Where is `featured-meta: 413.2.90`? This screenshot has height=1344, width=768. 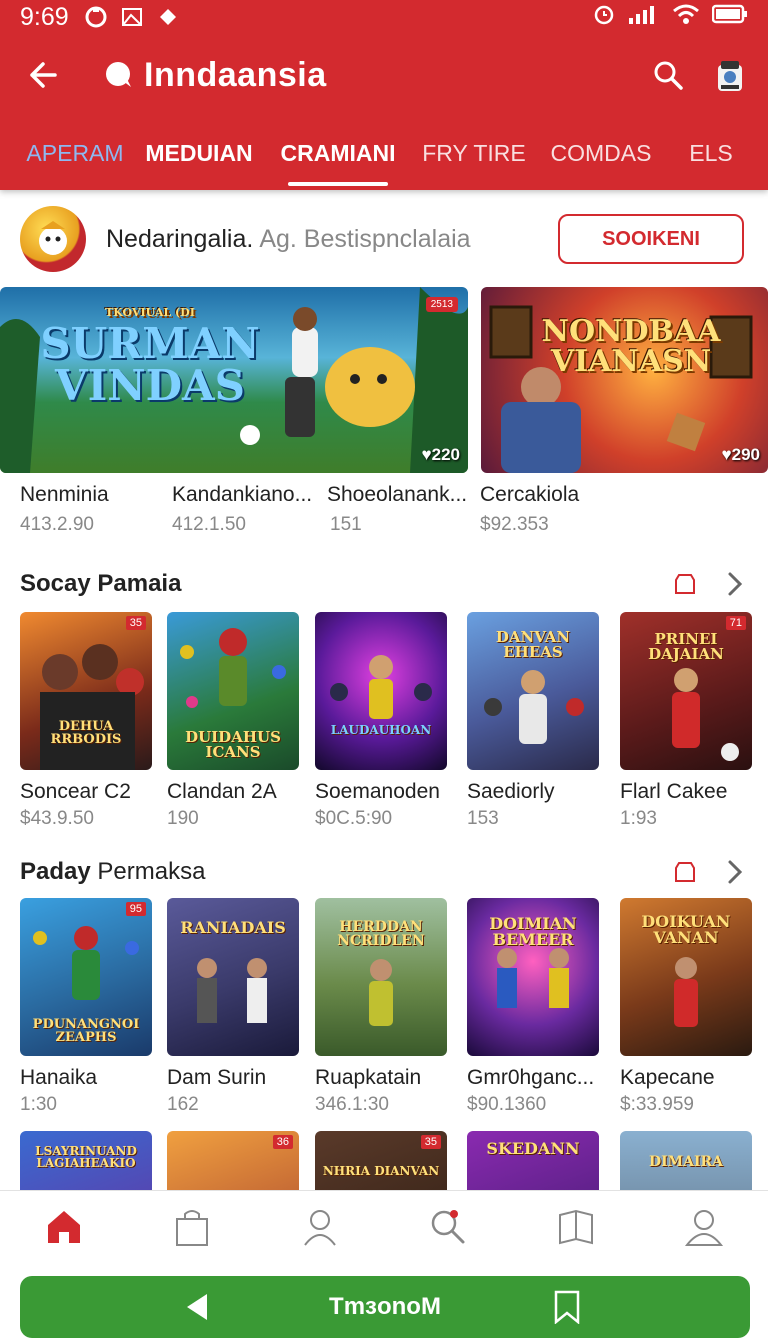 featured-meta: 413.2.90 is located at coordinates (57, 524).